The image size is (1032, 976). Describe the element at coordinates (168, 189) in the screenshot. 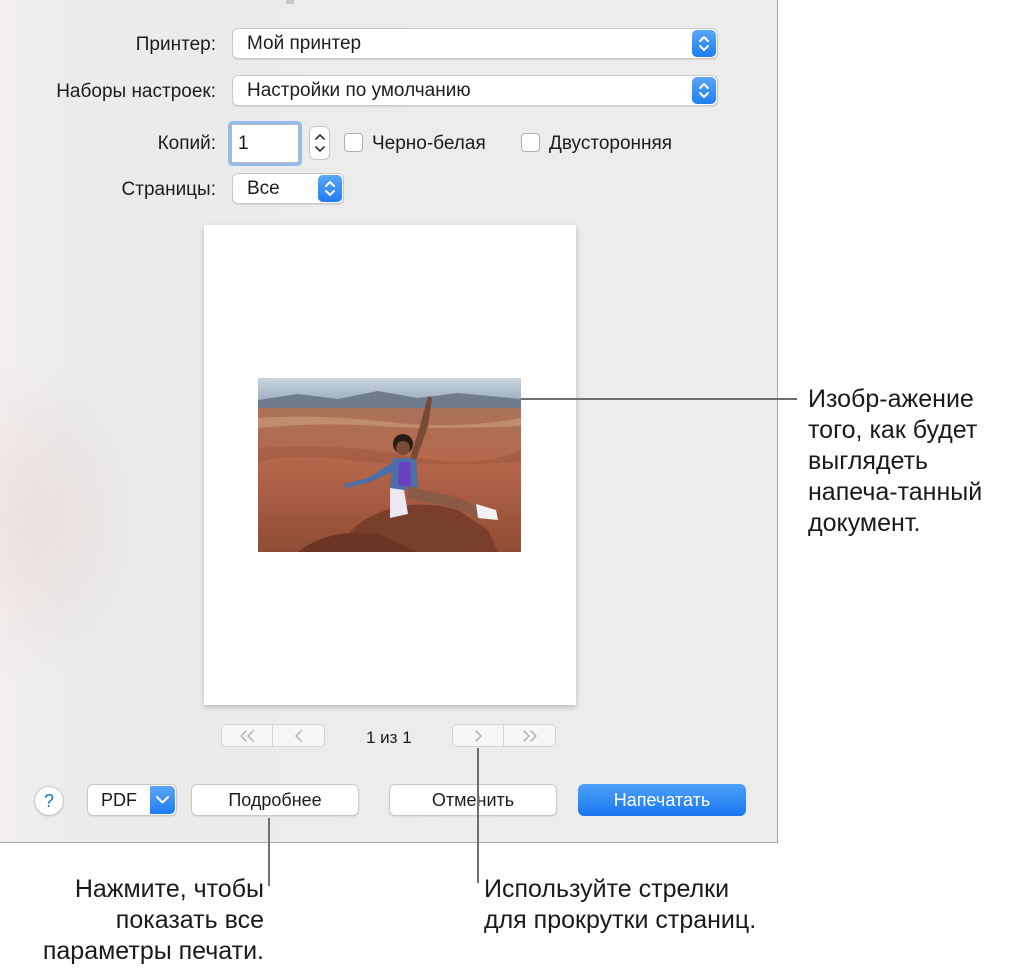

I see `pages-label: Страницы:` at that location.